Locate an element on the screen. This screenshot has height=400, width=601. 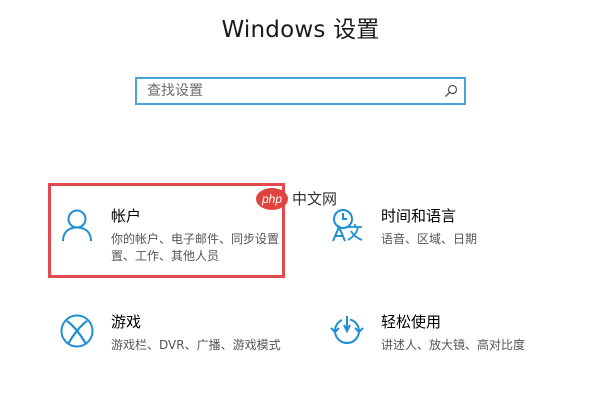
search-input is located at coordinates (284, 91).